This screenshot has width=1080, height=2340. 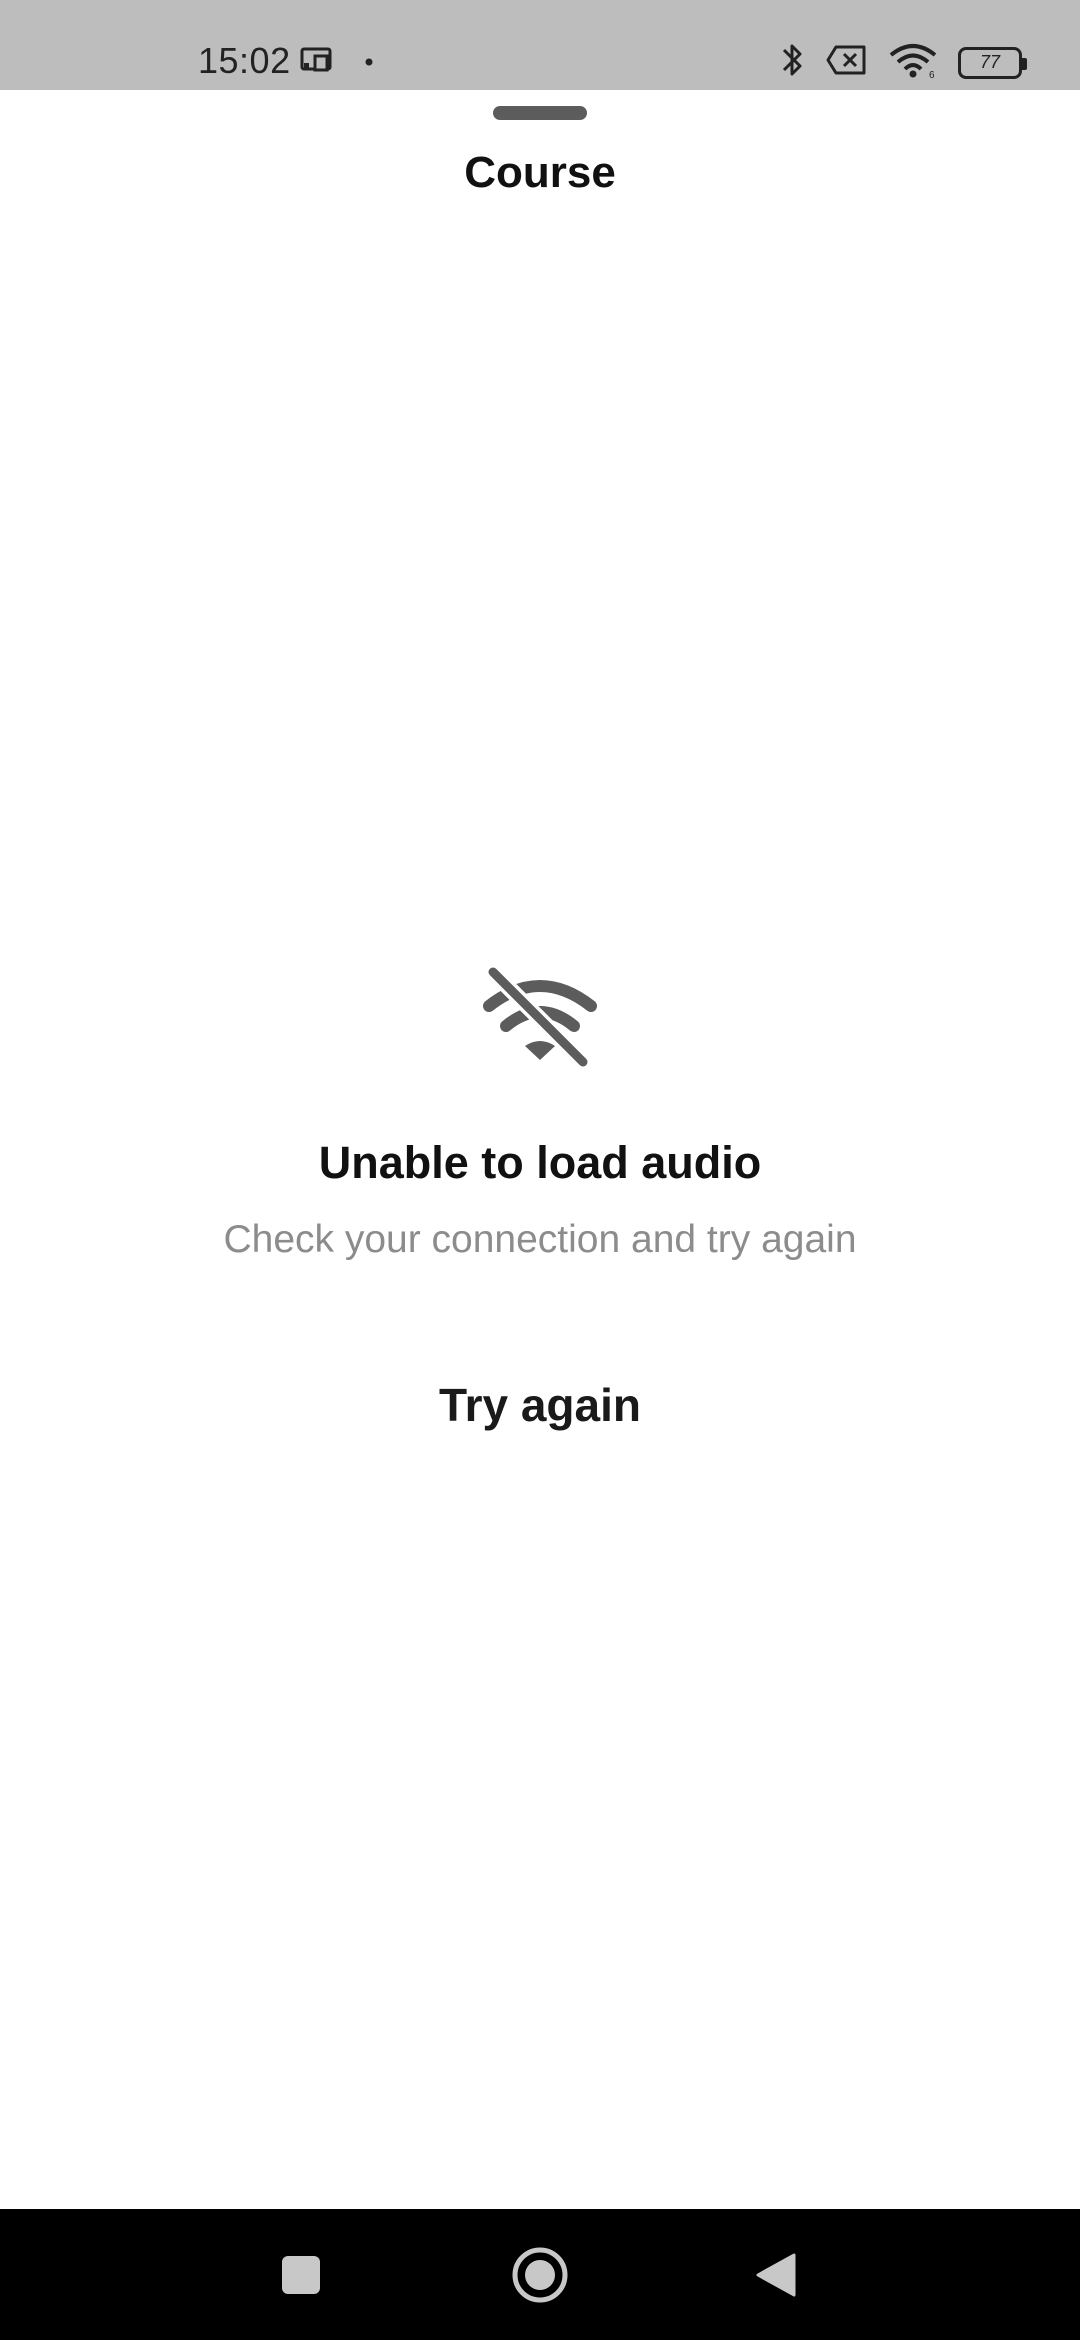 I want to click on error-subtitle: Check your connection and try again, so click(x=540, y=1239).